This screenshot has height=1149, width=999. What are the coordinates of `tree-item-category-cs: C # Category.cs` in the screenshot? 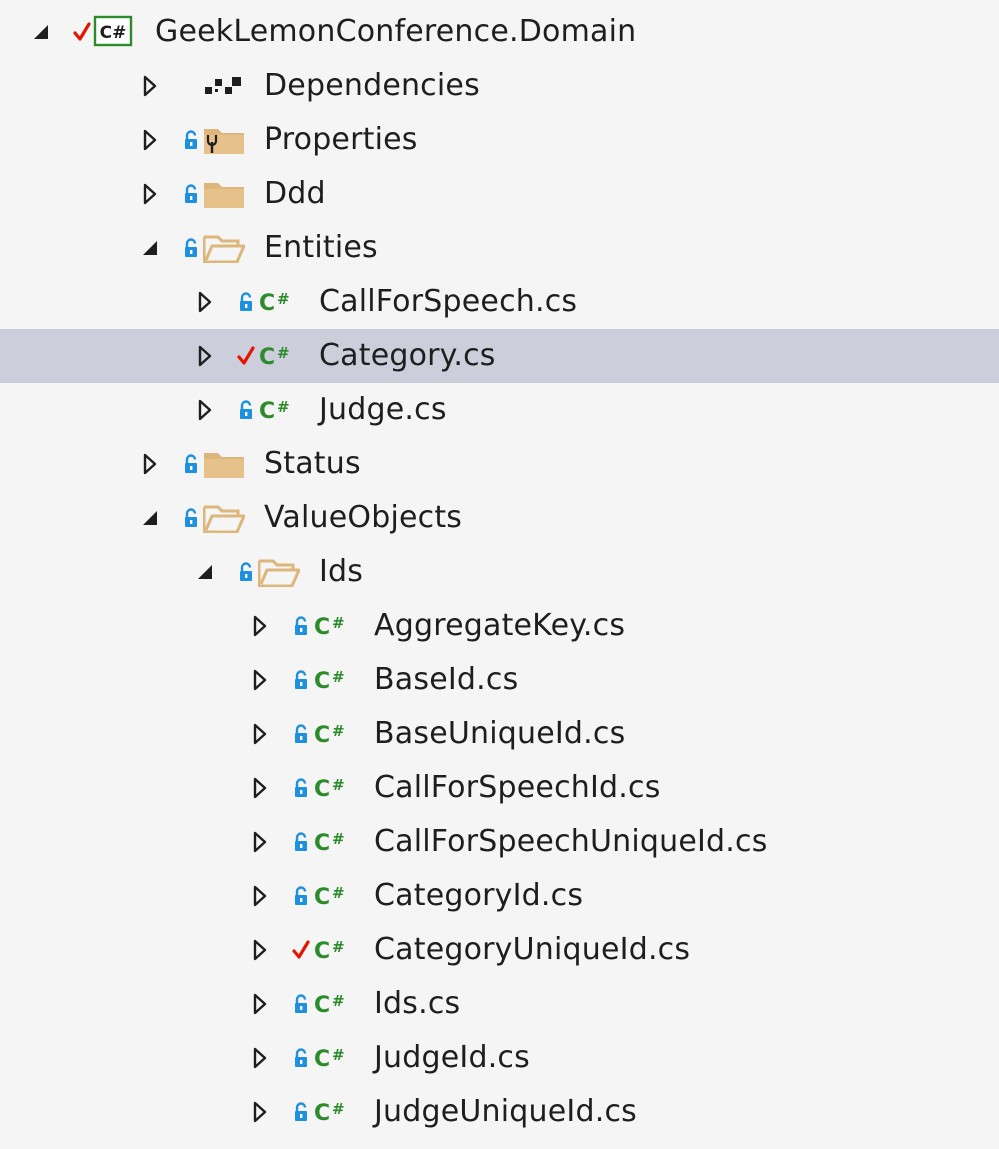 It's located at (499, 356).